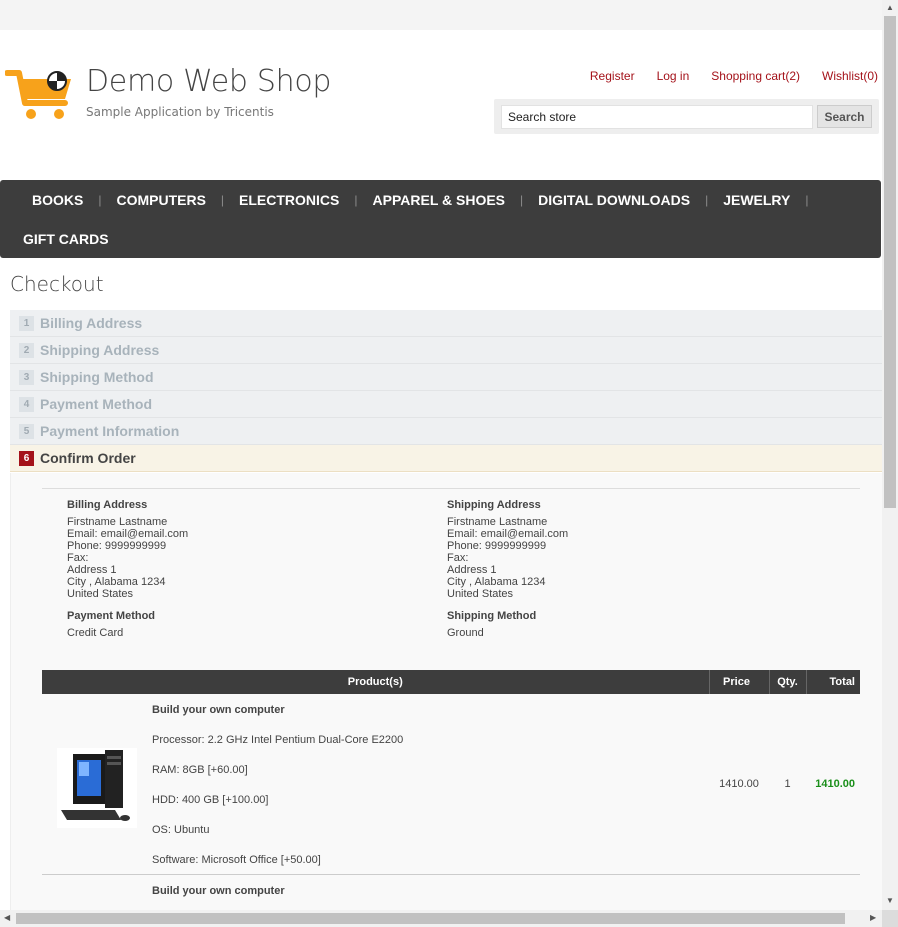 The height and width of the screenshot is (927, 898). I want to click on search-button: Search, so click(844, 116).